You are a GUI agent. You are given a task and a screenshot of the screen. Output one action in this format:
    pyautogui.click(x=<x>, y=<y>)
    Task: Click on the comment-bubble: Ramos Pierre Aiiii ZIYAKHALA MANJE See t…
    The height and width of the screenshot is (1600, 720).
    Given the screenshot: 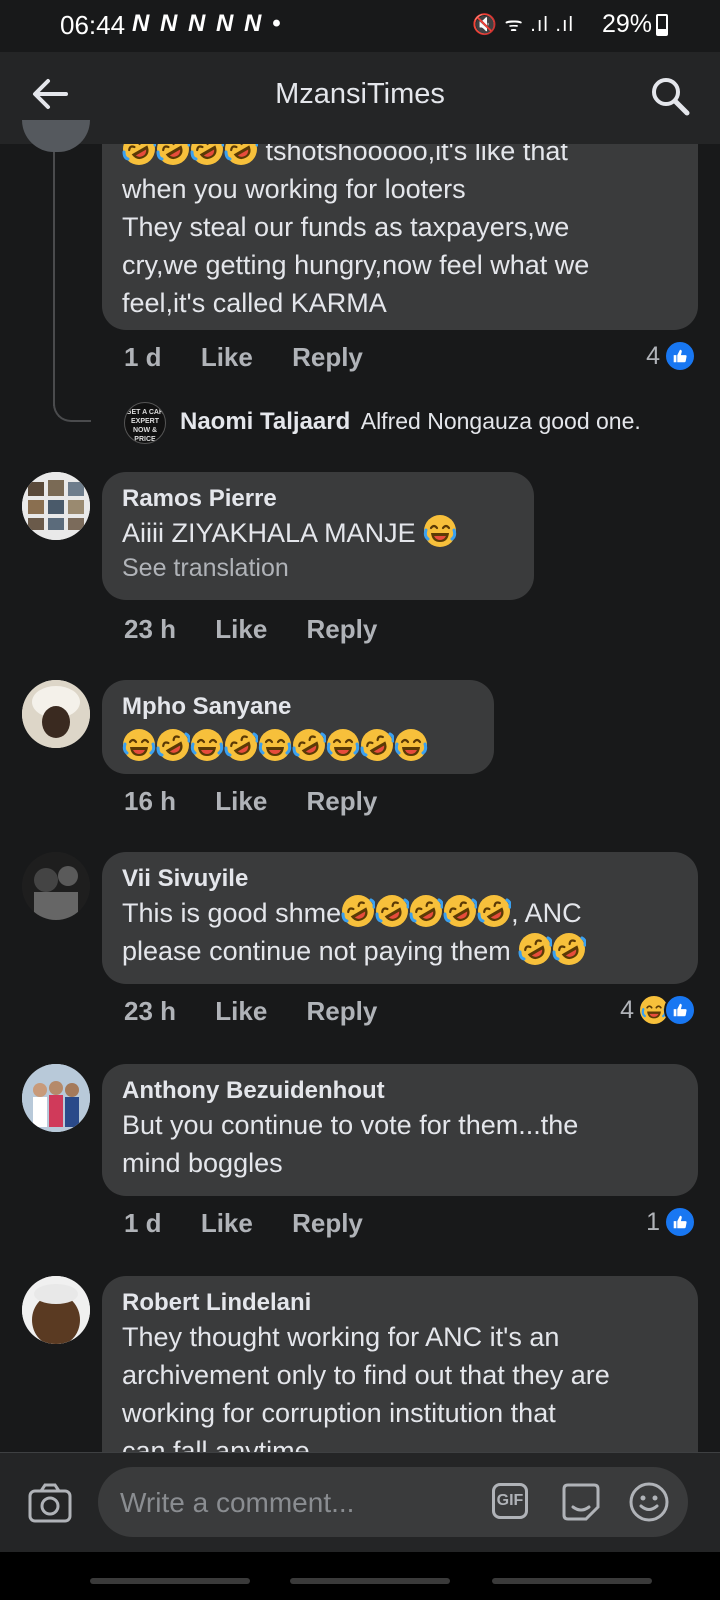 What is the action you would take?
    pyautogui.click(x=318, y=536)
    